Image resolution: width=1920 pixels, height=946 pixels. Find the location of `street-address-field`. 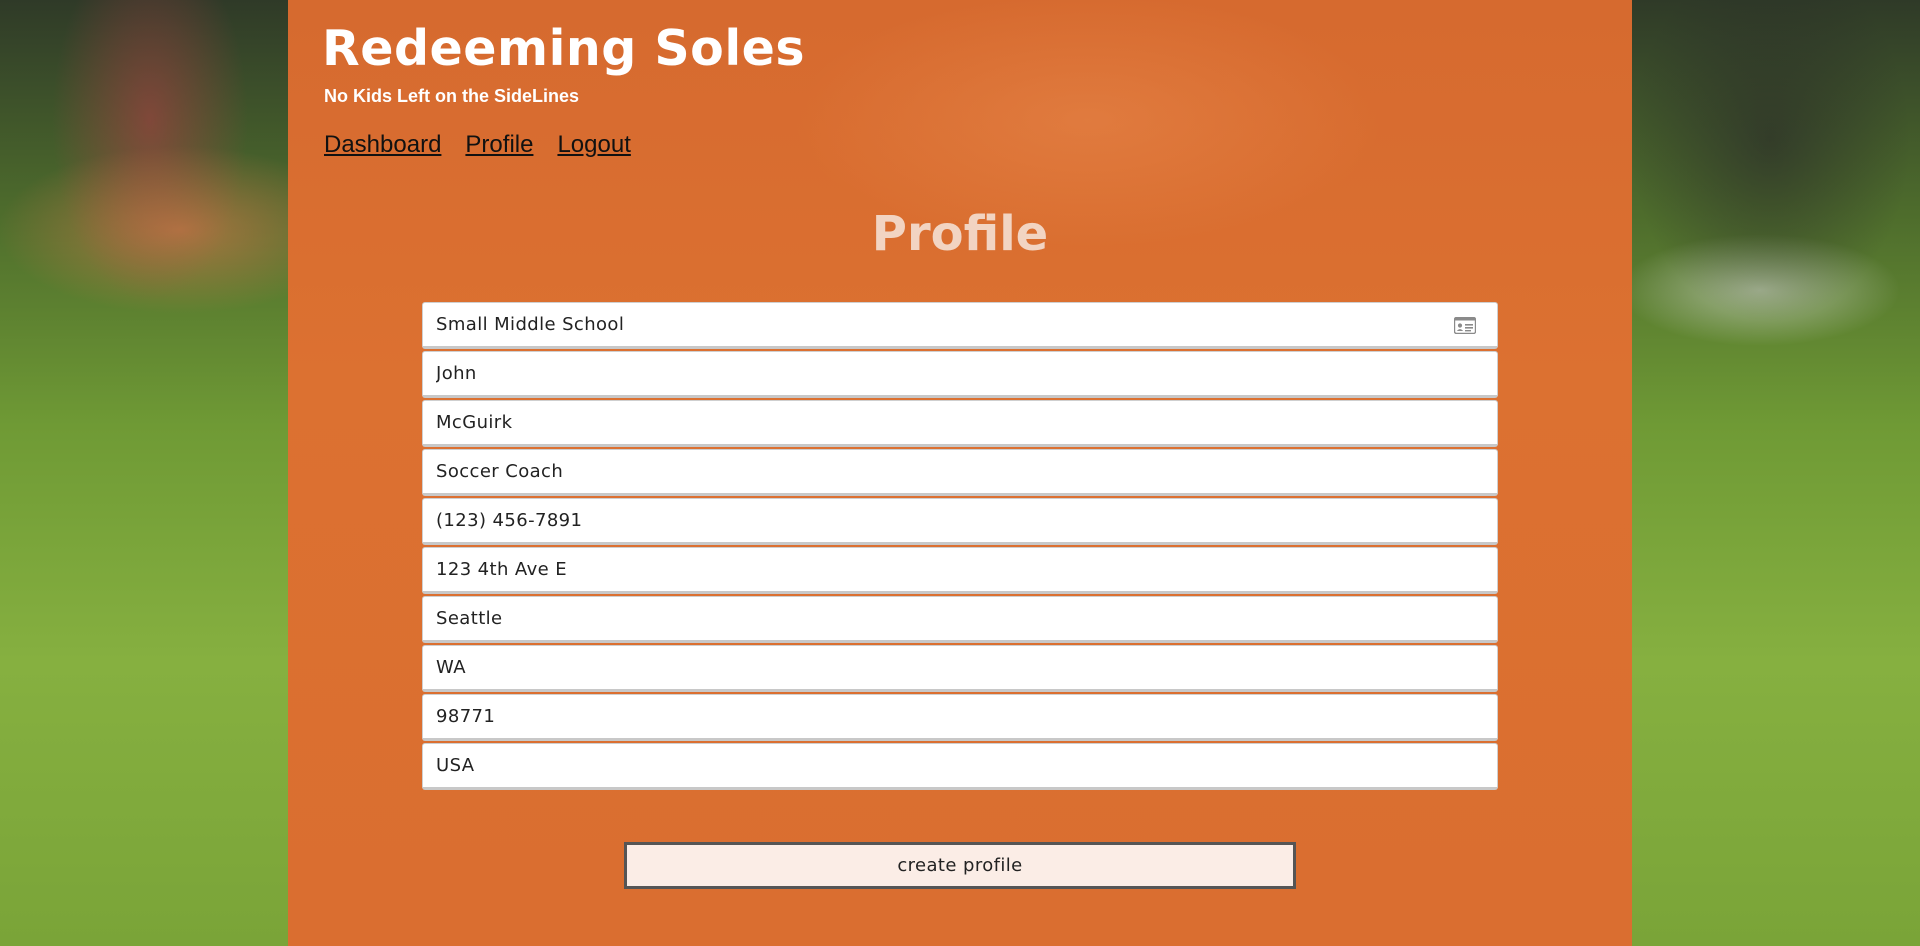

street-address-field is located at coordinates (960, 570).